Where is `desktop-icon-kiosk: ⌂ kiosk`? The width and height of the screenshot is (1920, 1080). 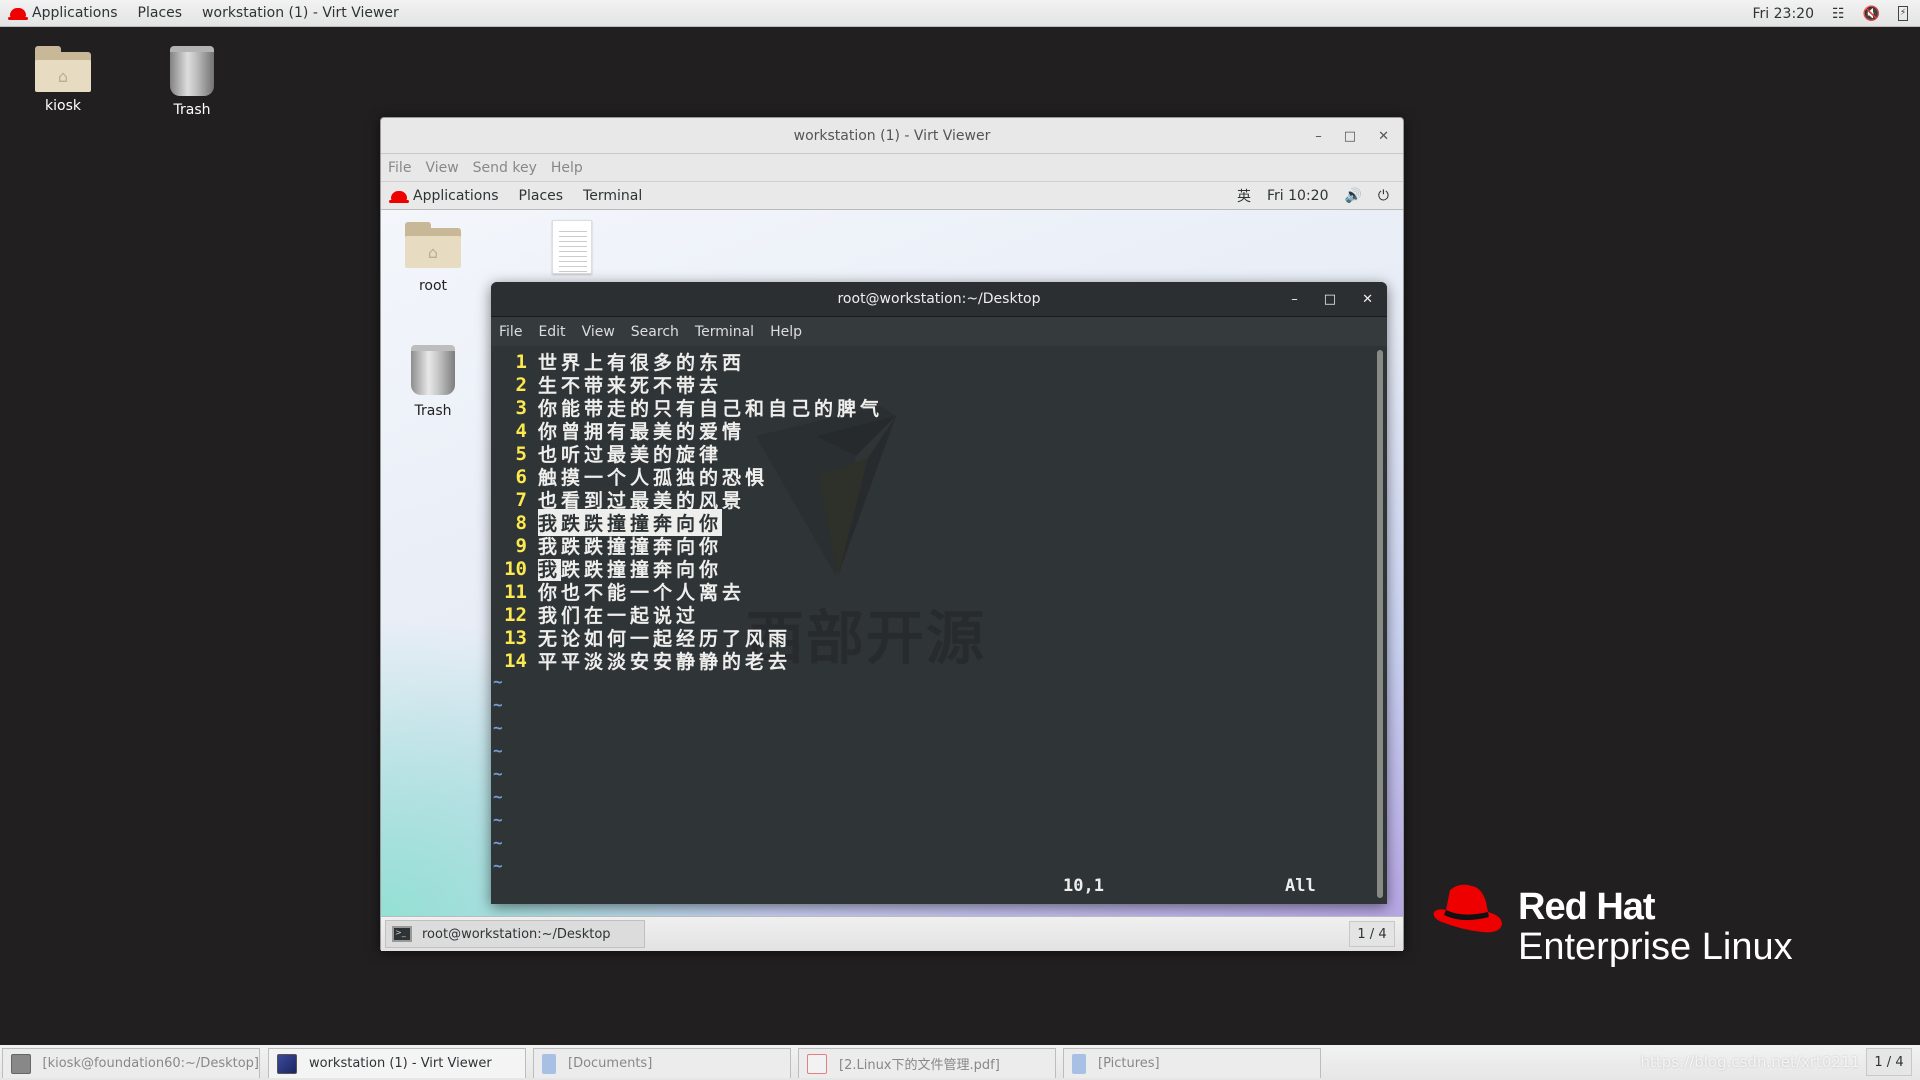 desktop-icon-kiosk: ⌂ kiosk is located at coordinates (63, 80).